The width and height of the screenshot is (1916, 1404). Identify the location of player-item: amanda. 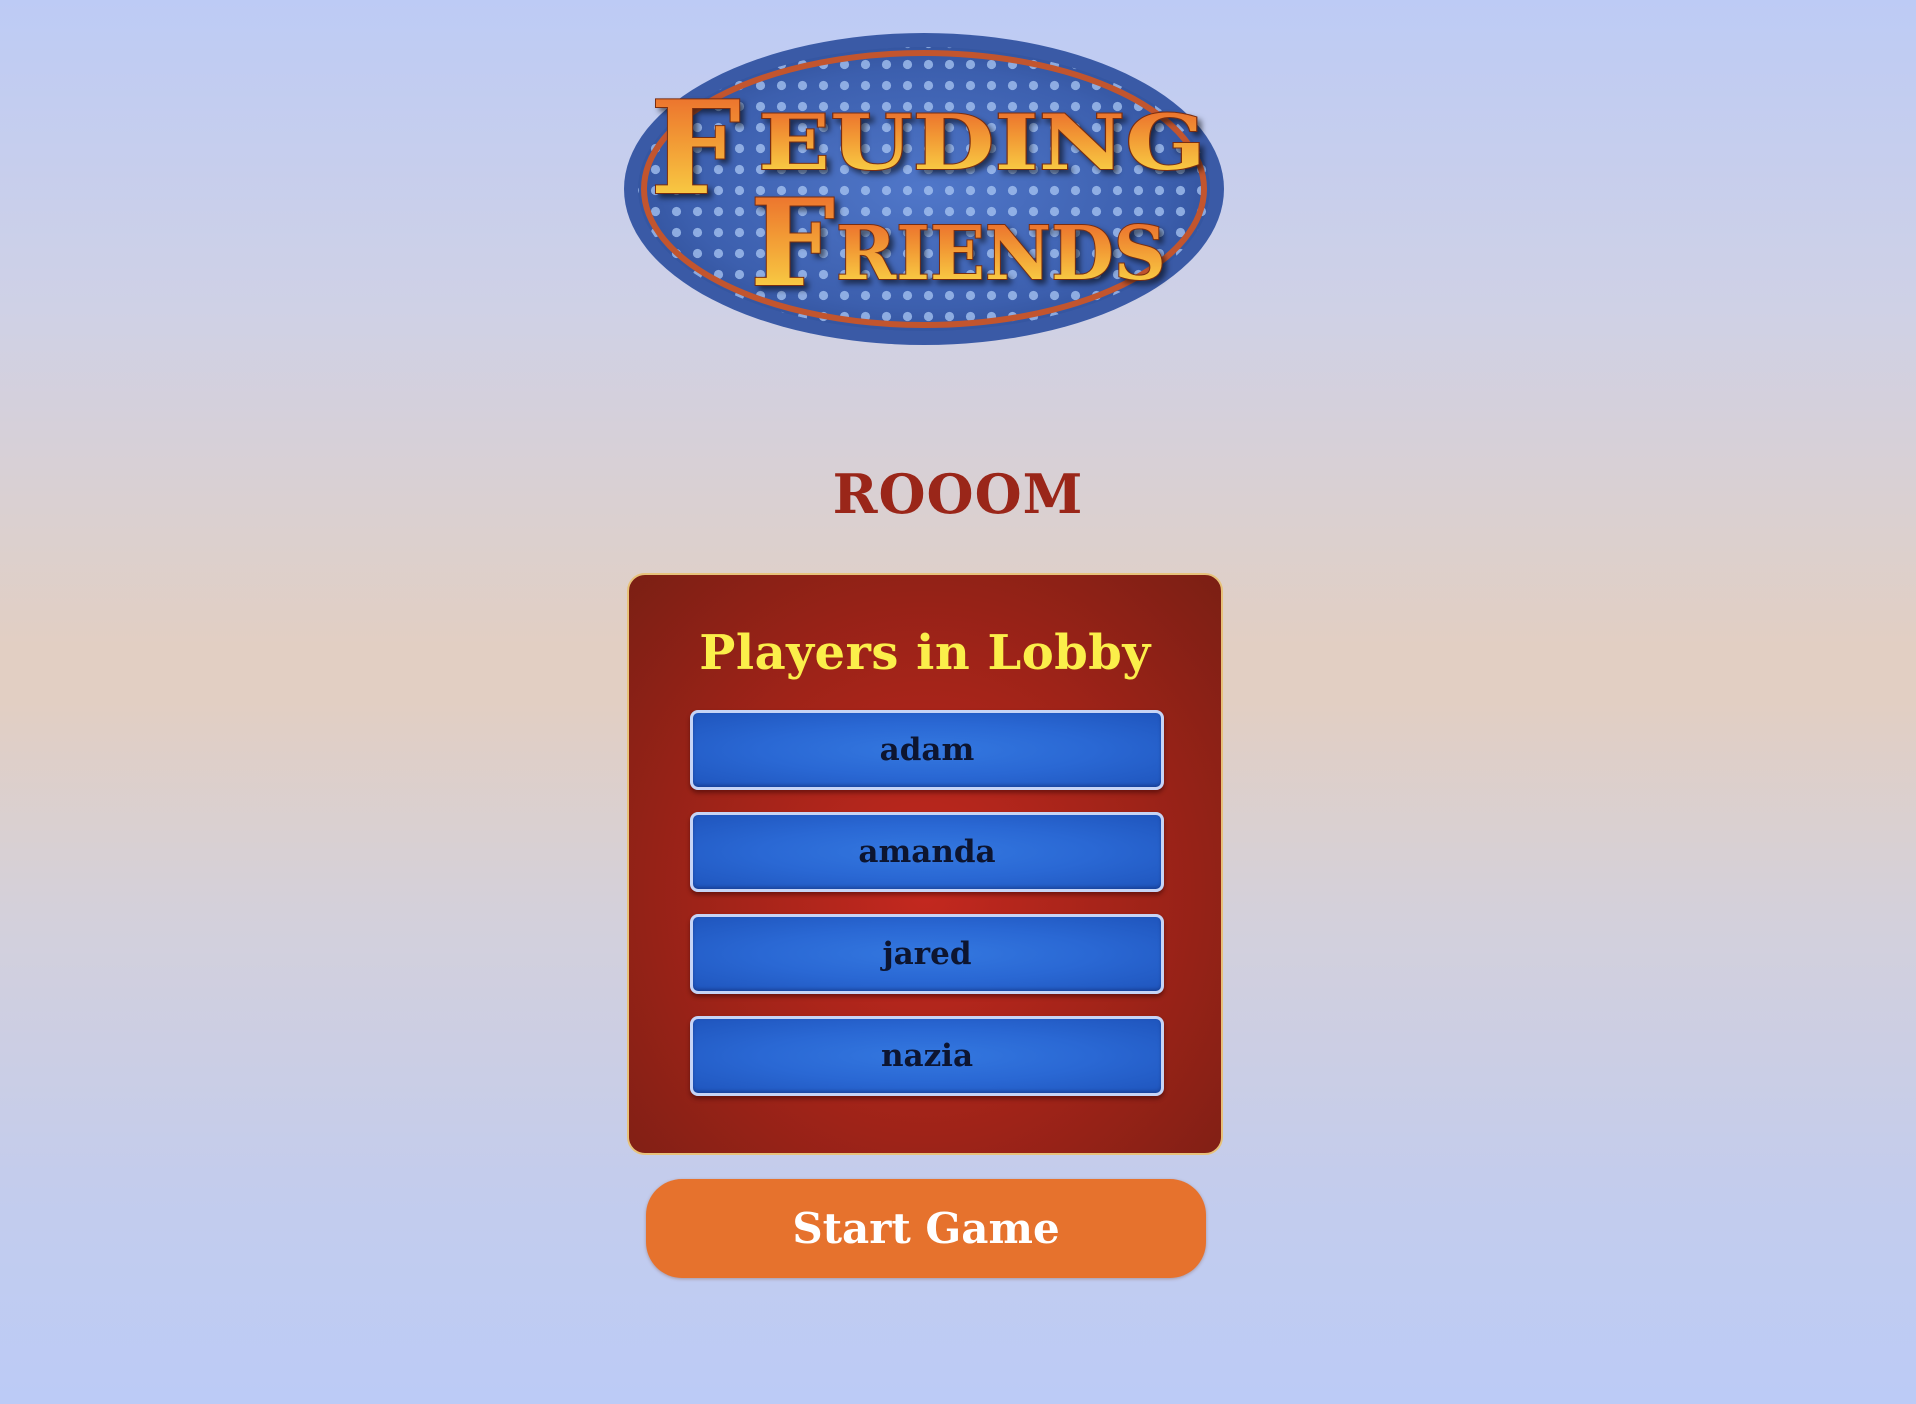
(927, 852).